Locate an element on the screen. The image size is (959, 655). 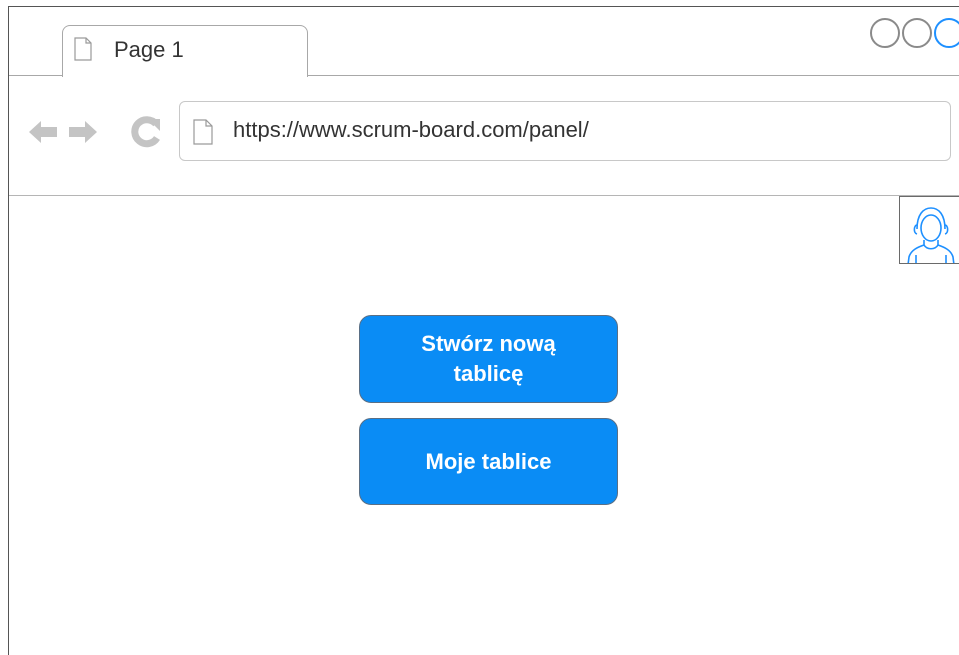
url-text: https://www.scrum-board.com/panel/ is located at coordinates (411, 130).